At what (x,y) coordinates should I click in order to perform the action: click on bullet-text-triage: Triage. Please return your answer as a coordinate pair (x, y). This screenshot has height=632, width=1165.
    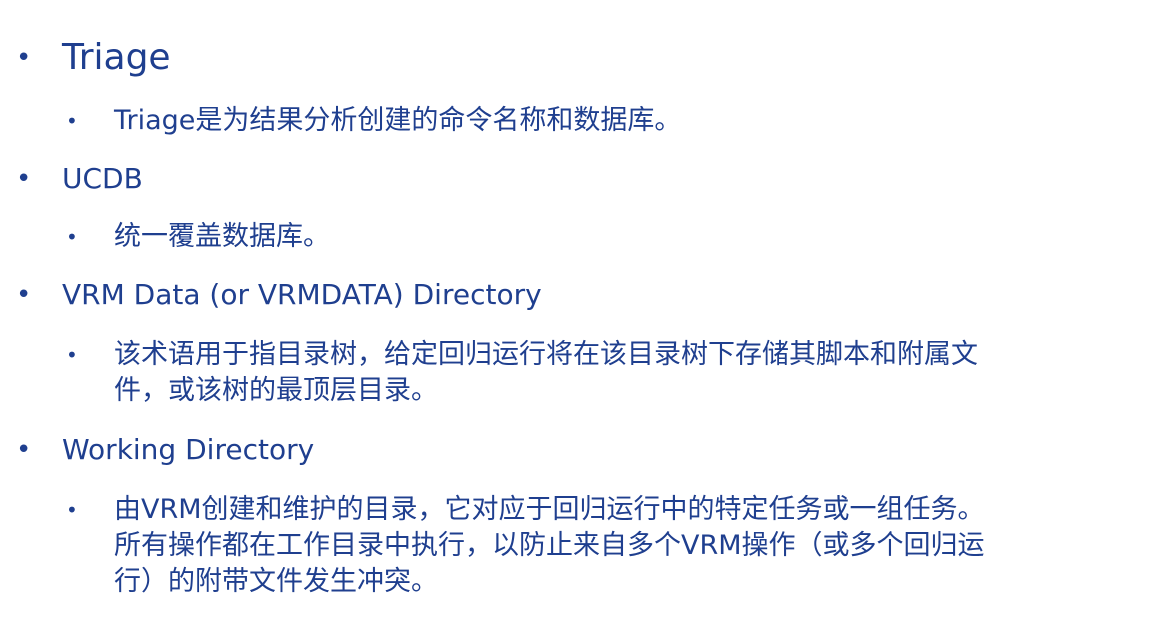
    Looking at the image, I should click on (116, 57).